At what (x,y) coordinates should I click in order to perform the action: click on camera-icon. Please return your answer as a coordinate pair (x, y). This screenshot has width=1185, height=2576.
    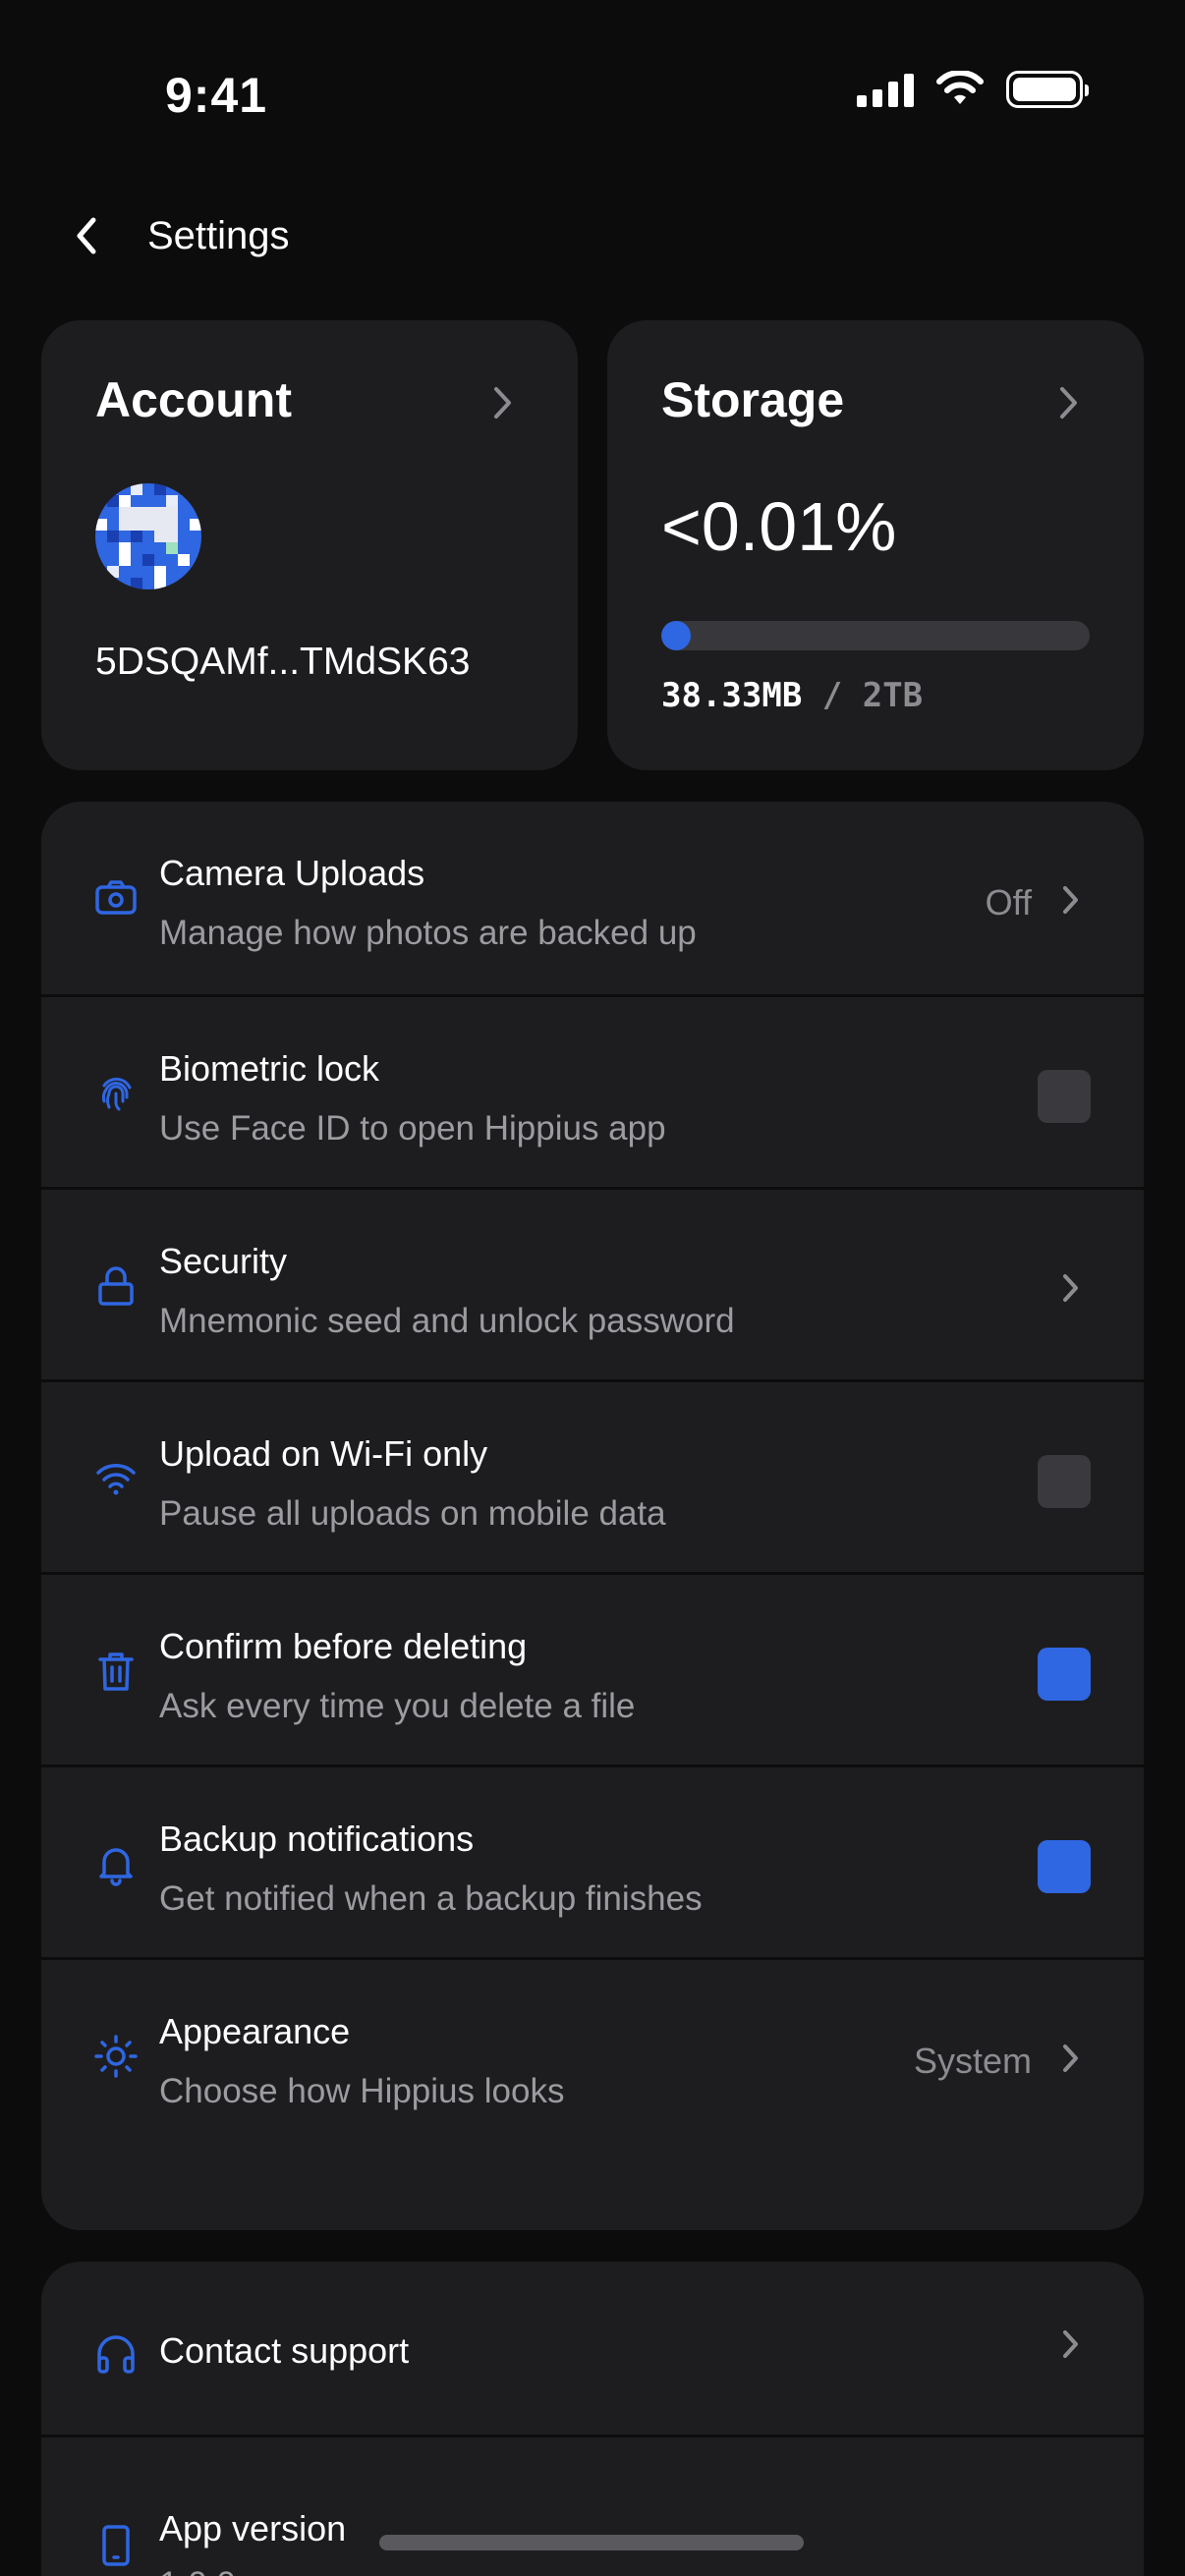
    Looking at the image, I should click on (116, 897).